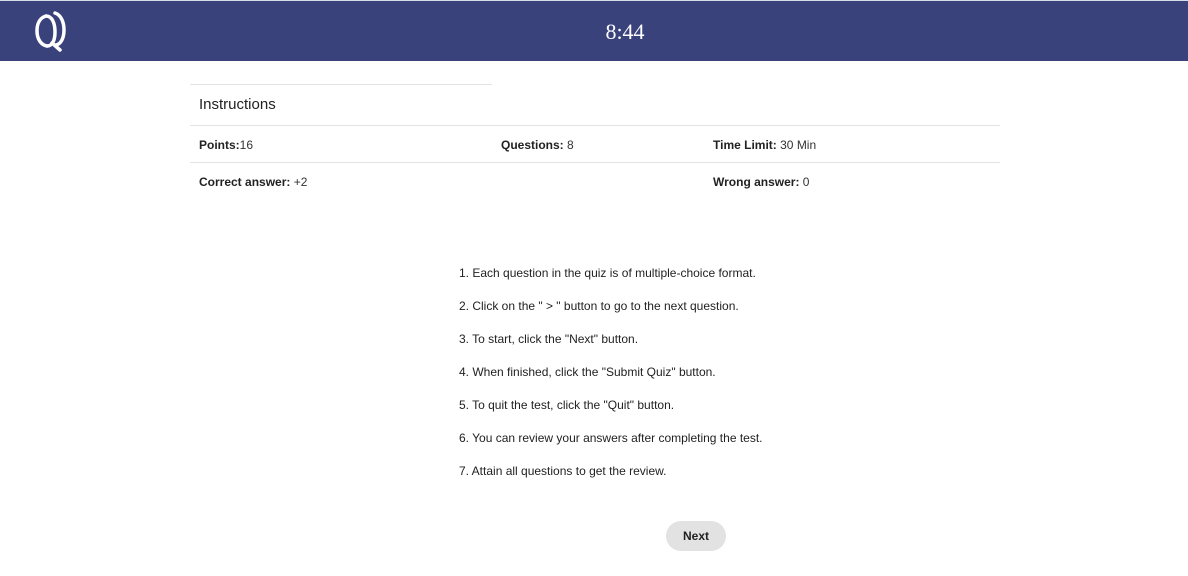 Image resolution: width=1188 pixels, height=576 pixels. What do you see at coordinates (237, 104) in the screenshot?
I see `instructions-title: Instructions` at bounding box center [237, 104].